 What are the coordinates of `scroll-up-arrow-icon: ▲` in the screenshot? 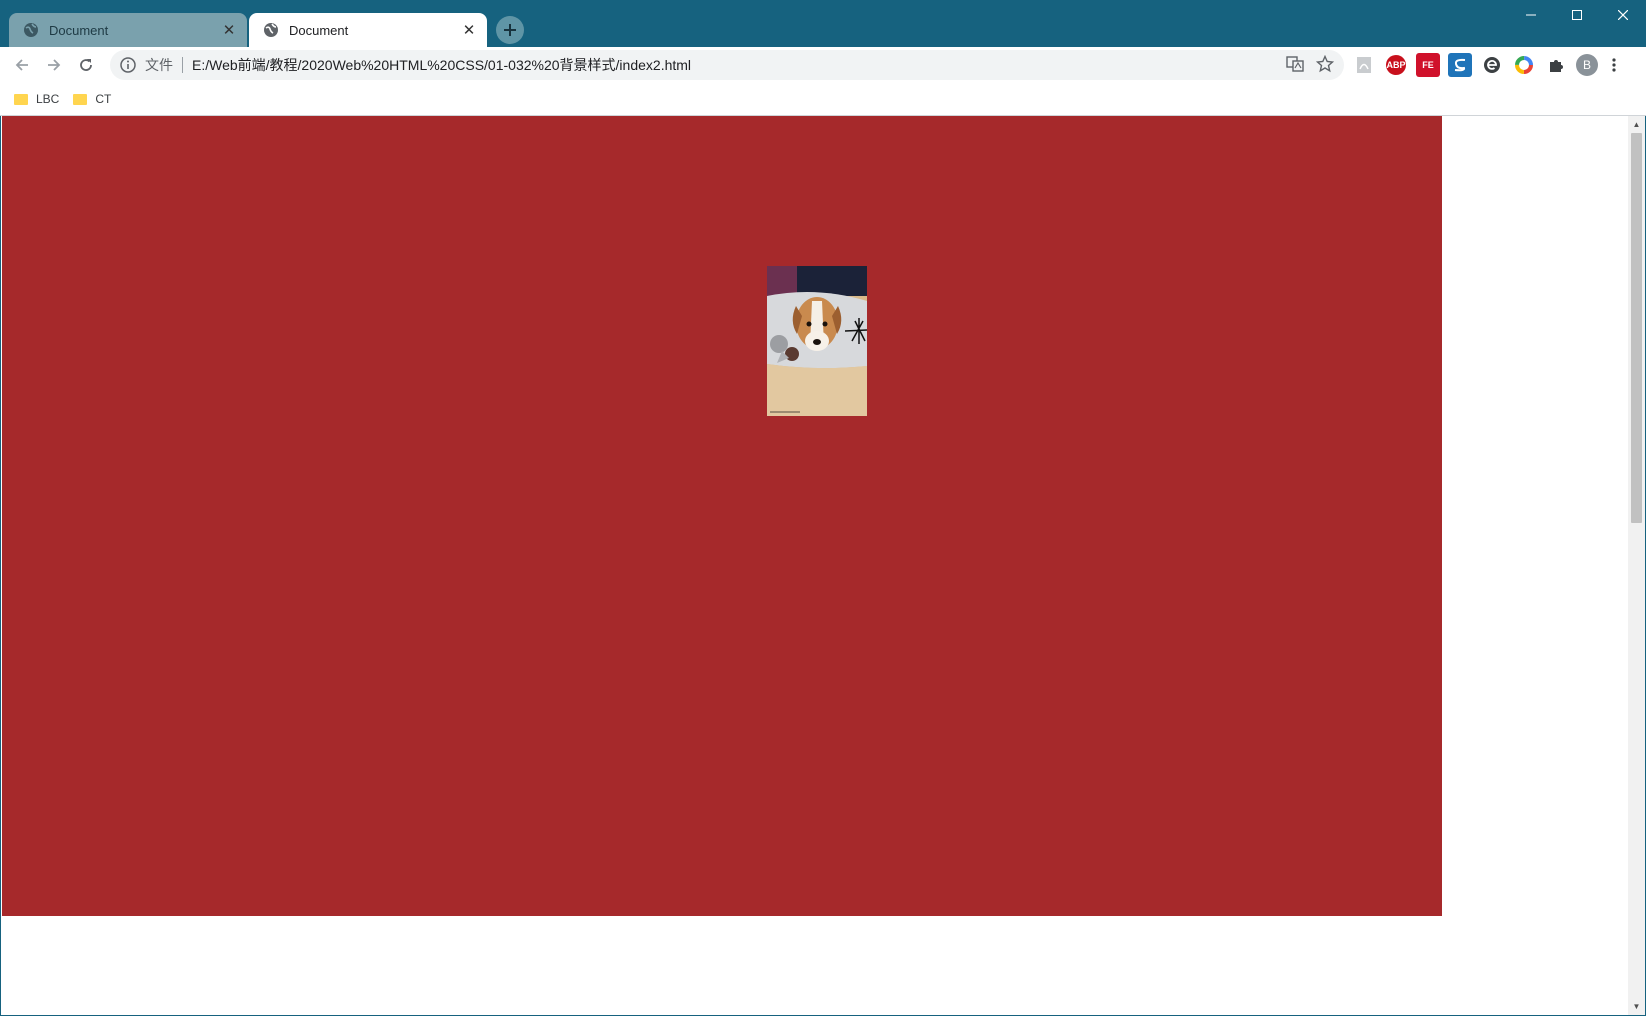 It's located at (1636, 124).